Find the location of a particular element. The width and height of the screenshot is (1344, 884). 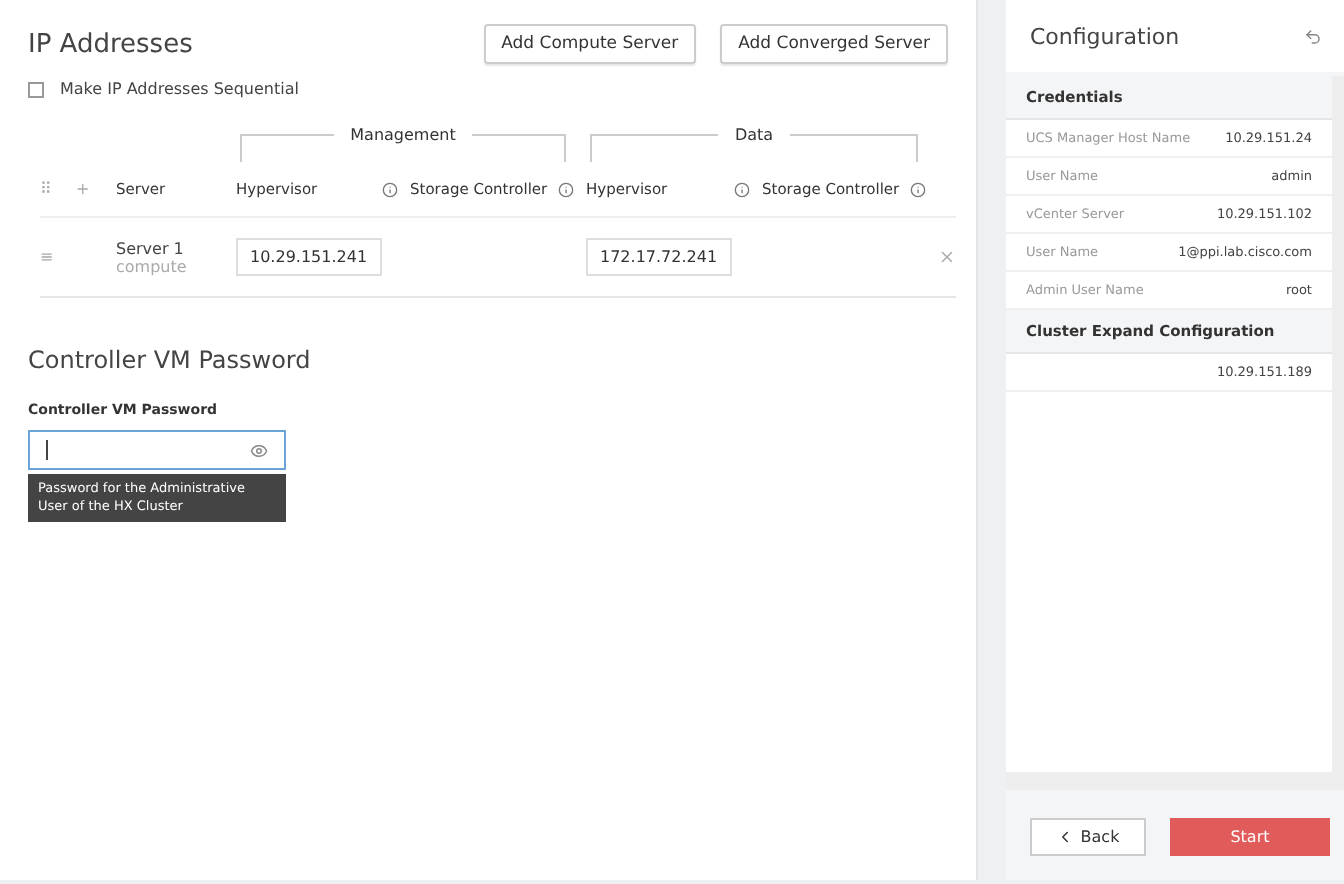

column-group-label: Management is located at coordinates (403, 135).